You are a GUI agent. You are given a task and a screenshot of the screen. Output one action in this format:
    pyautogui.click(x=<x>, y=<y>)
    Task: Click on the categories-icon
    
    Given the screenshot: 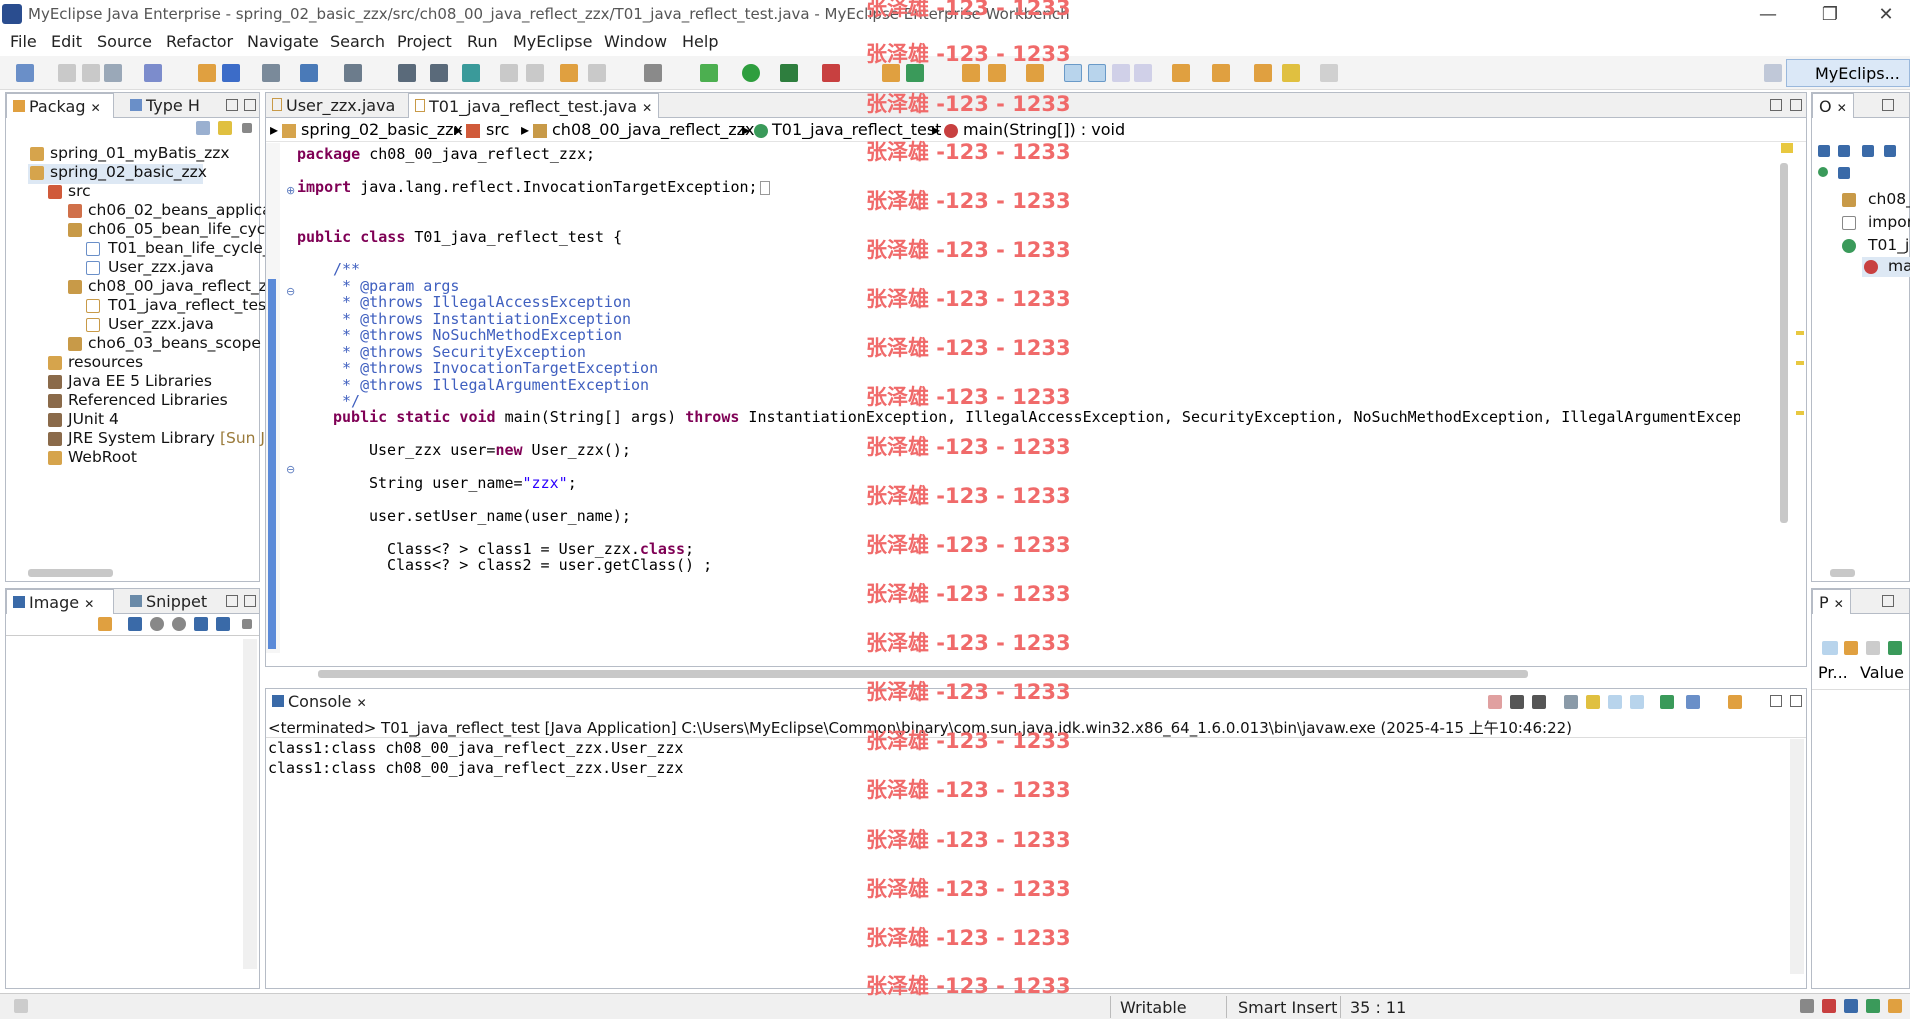 What is the action you would take?
    pyautogui.click(x=1830, y=648)
    